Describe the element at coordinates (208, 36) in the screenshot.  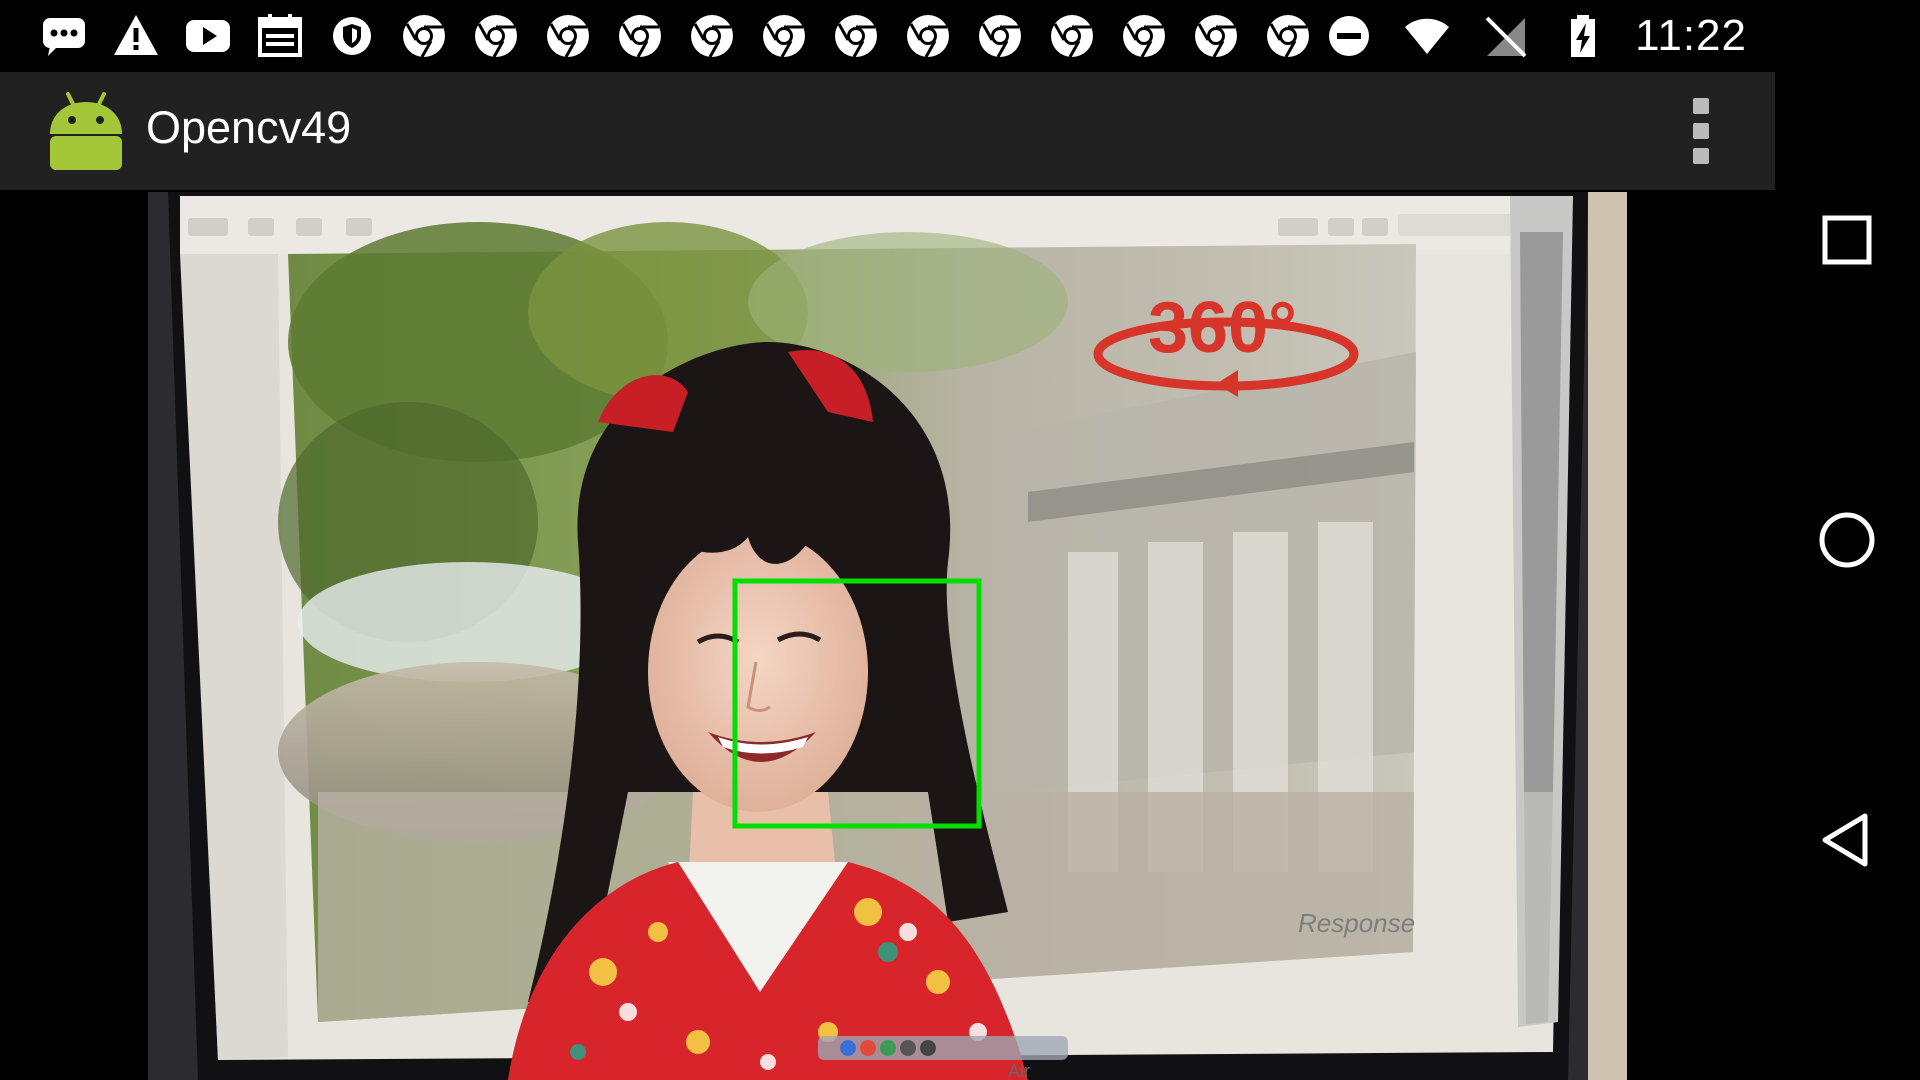
I see `youtube-icon` at that location.